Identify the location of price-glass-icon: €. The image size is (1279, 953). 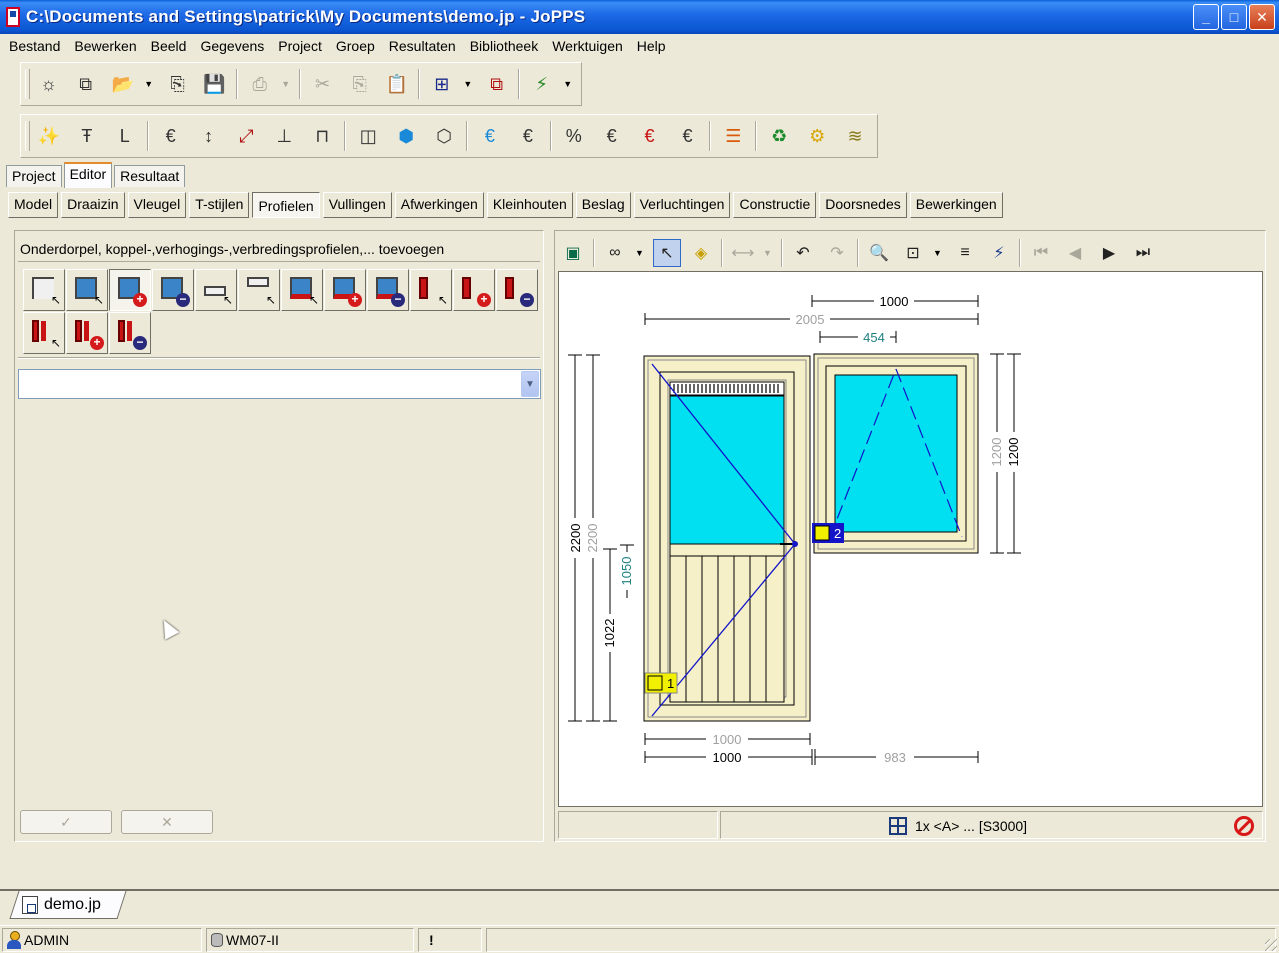
(490, 136).